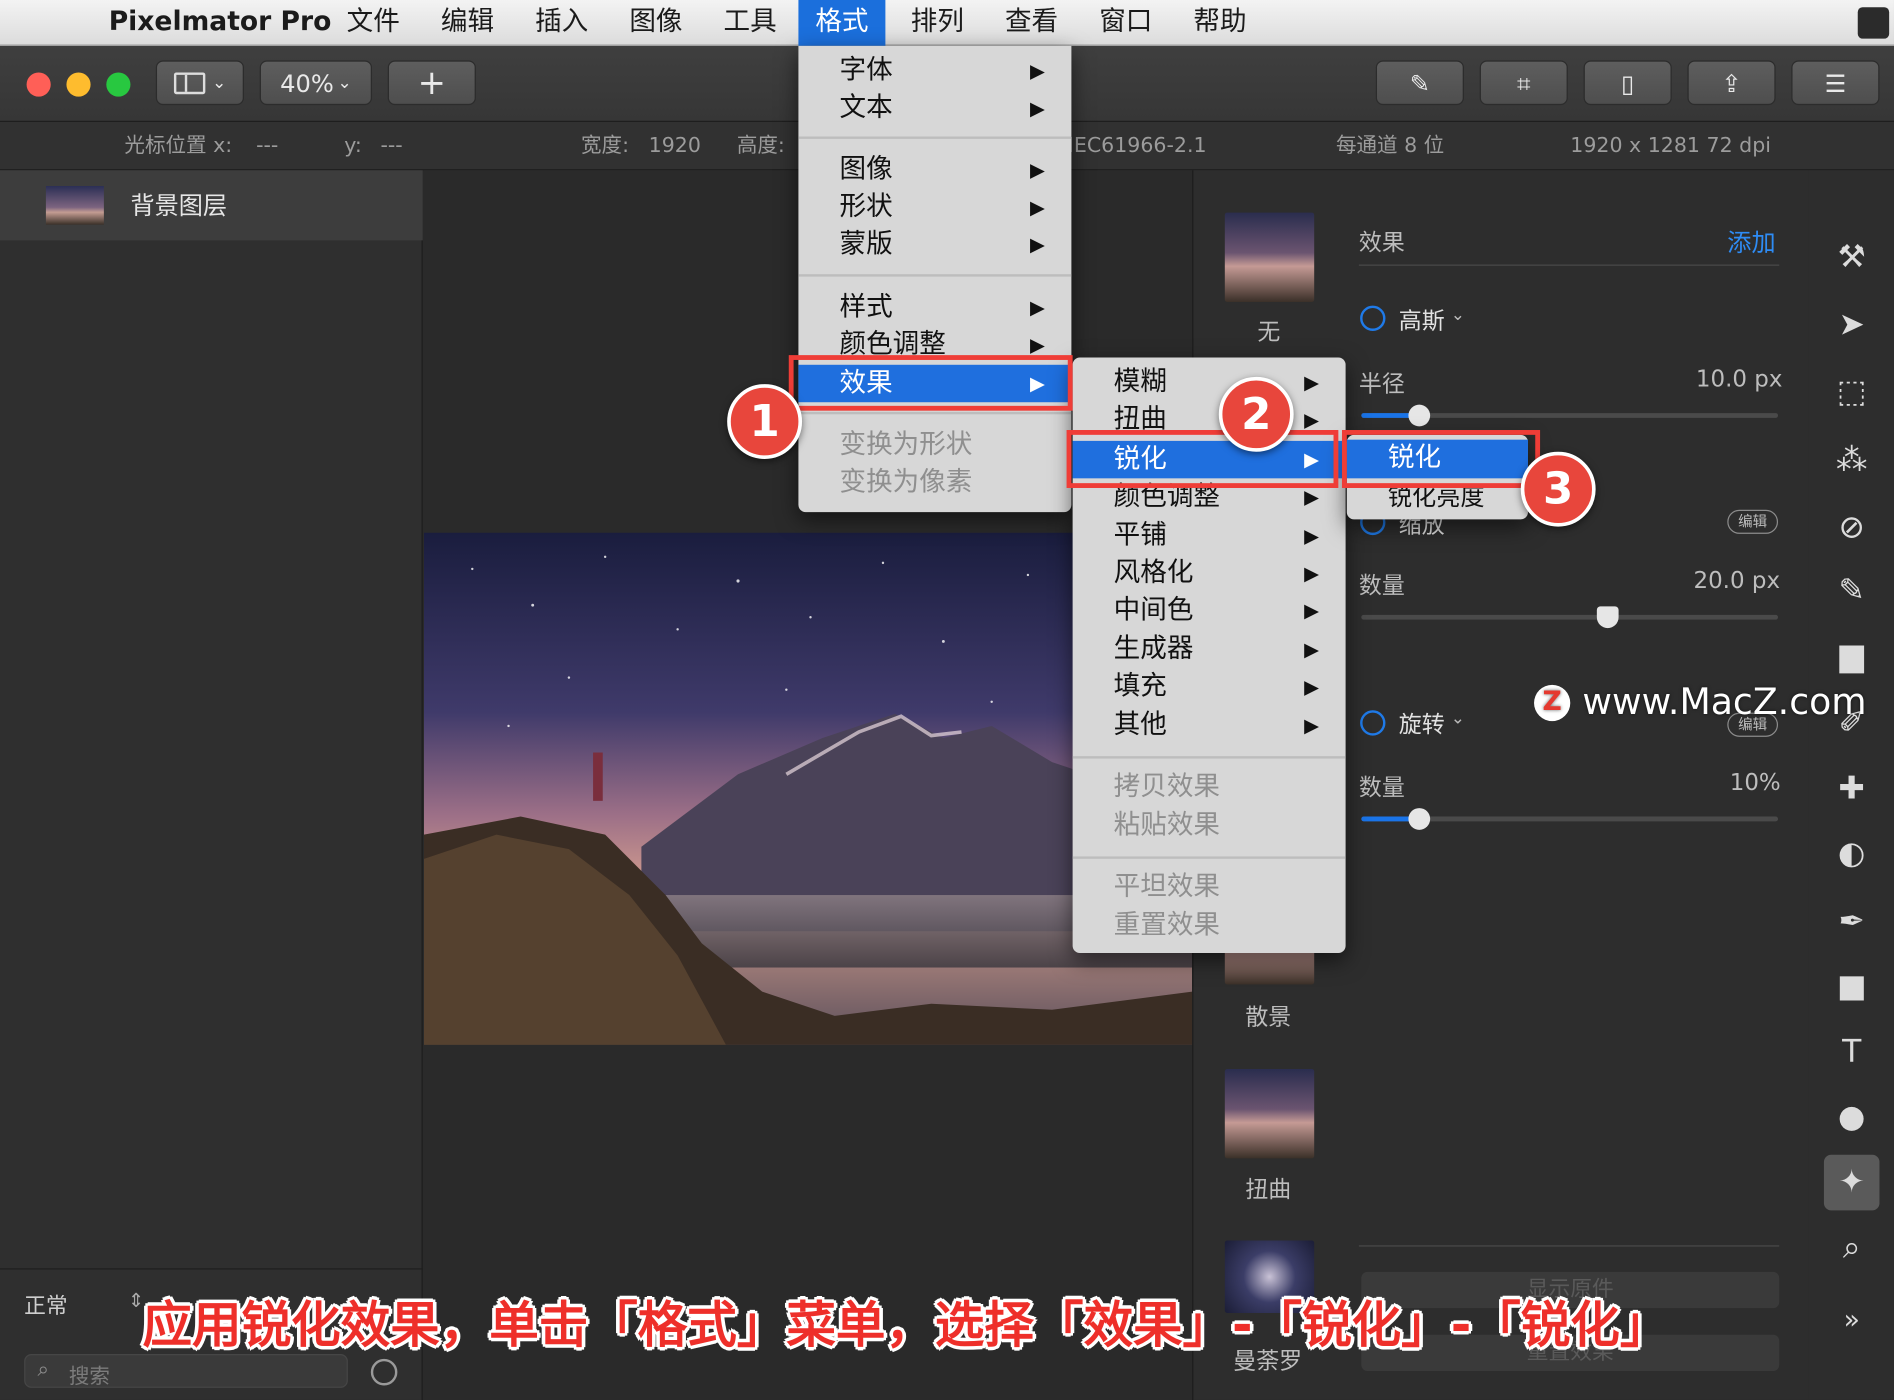 Image resolution: width=1894 pixels, height=1400 pixels. Describe the element at coordinates (1852, 656) in the screenshot. I see `gradient-icon: ▆` at that location.